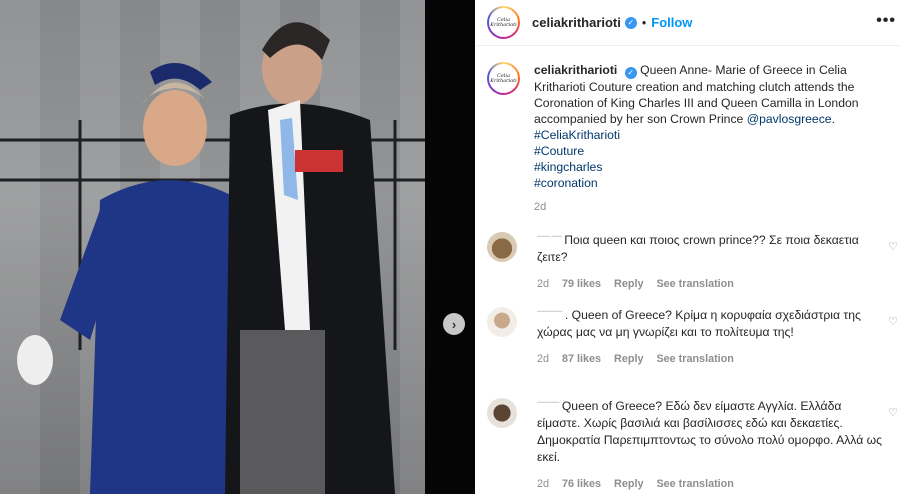 The width and height of the screenshot is (900, 494). I want to click on next-photo-button: ›, so click(454, 324).